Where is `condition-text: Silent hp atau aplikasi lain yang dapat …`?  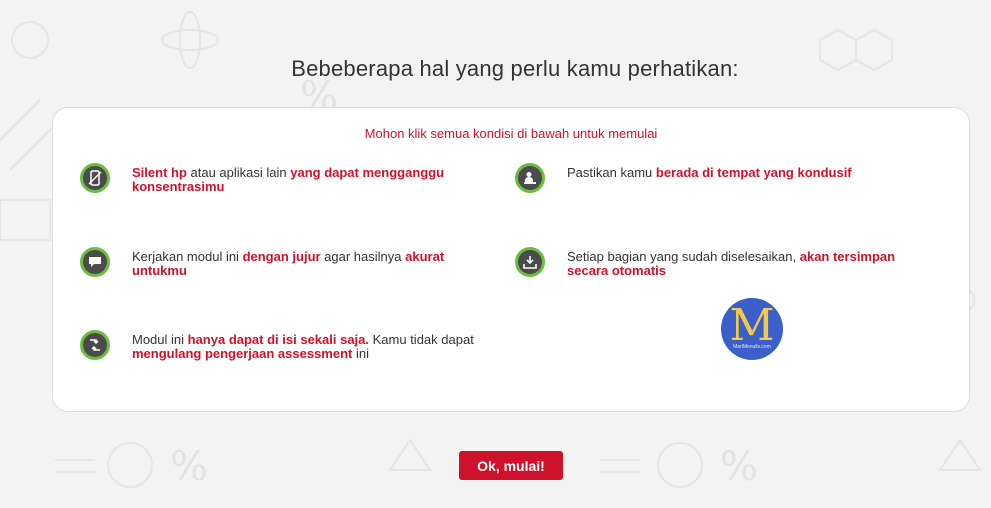
condition-text: Silent hp atau aplikasi lain yang dapat … is located at coordinates (309, 180).